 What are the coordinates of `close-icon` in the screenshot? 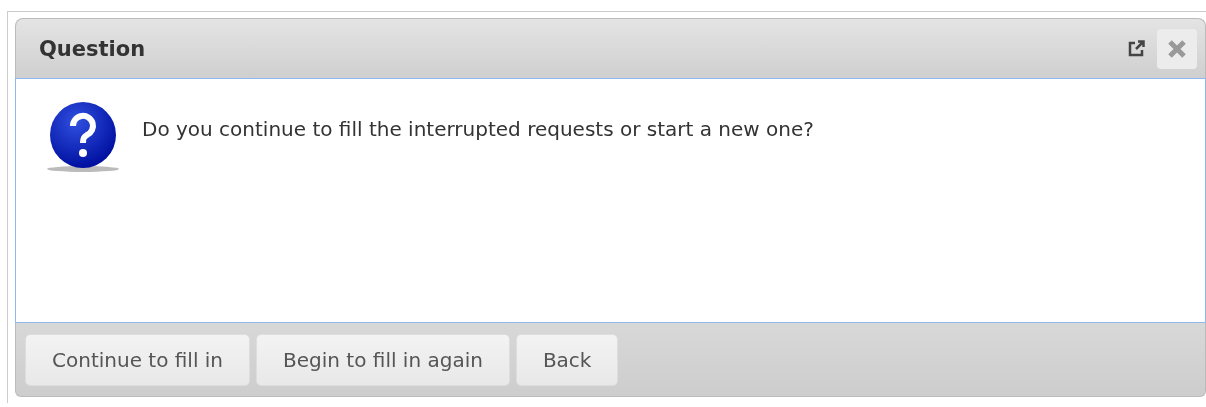 It's located at (1177, 48).